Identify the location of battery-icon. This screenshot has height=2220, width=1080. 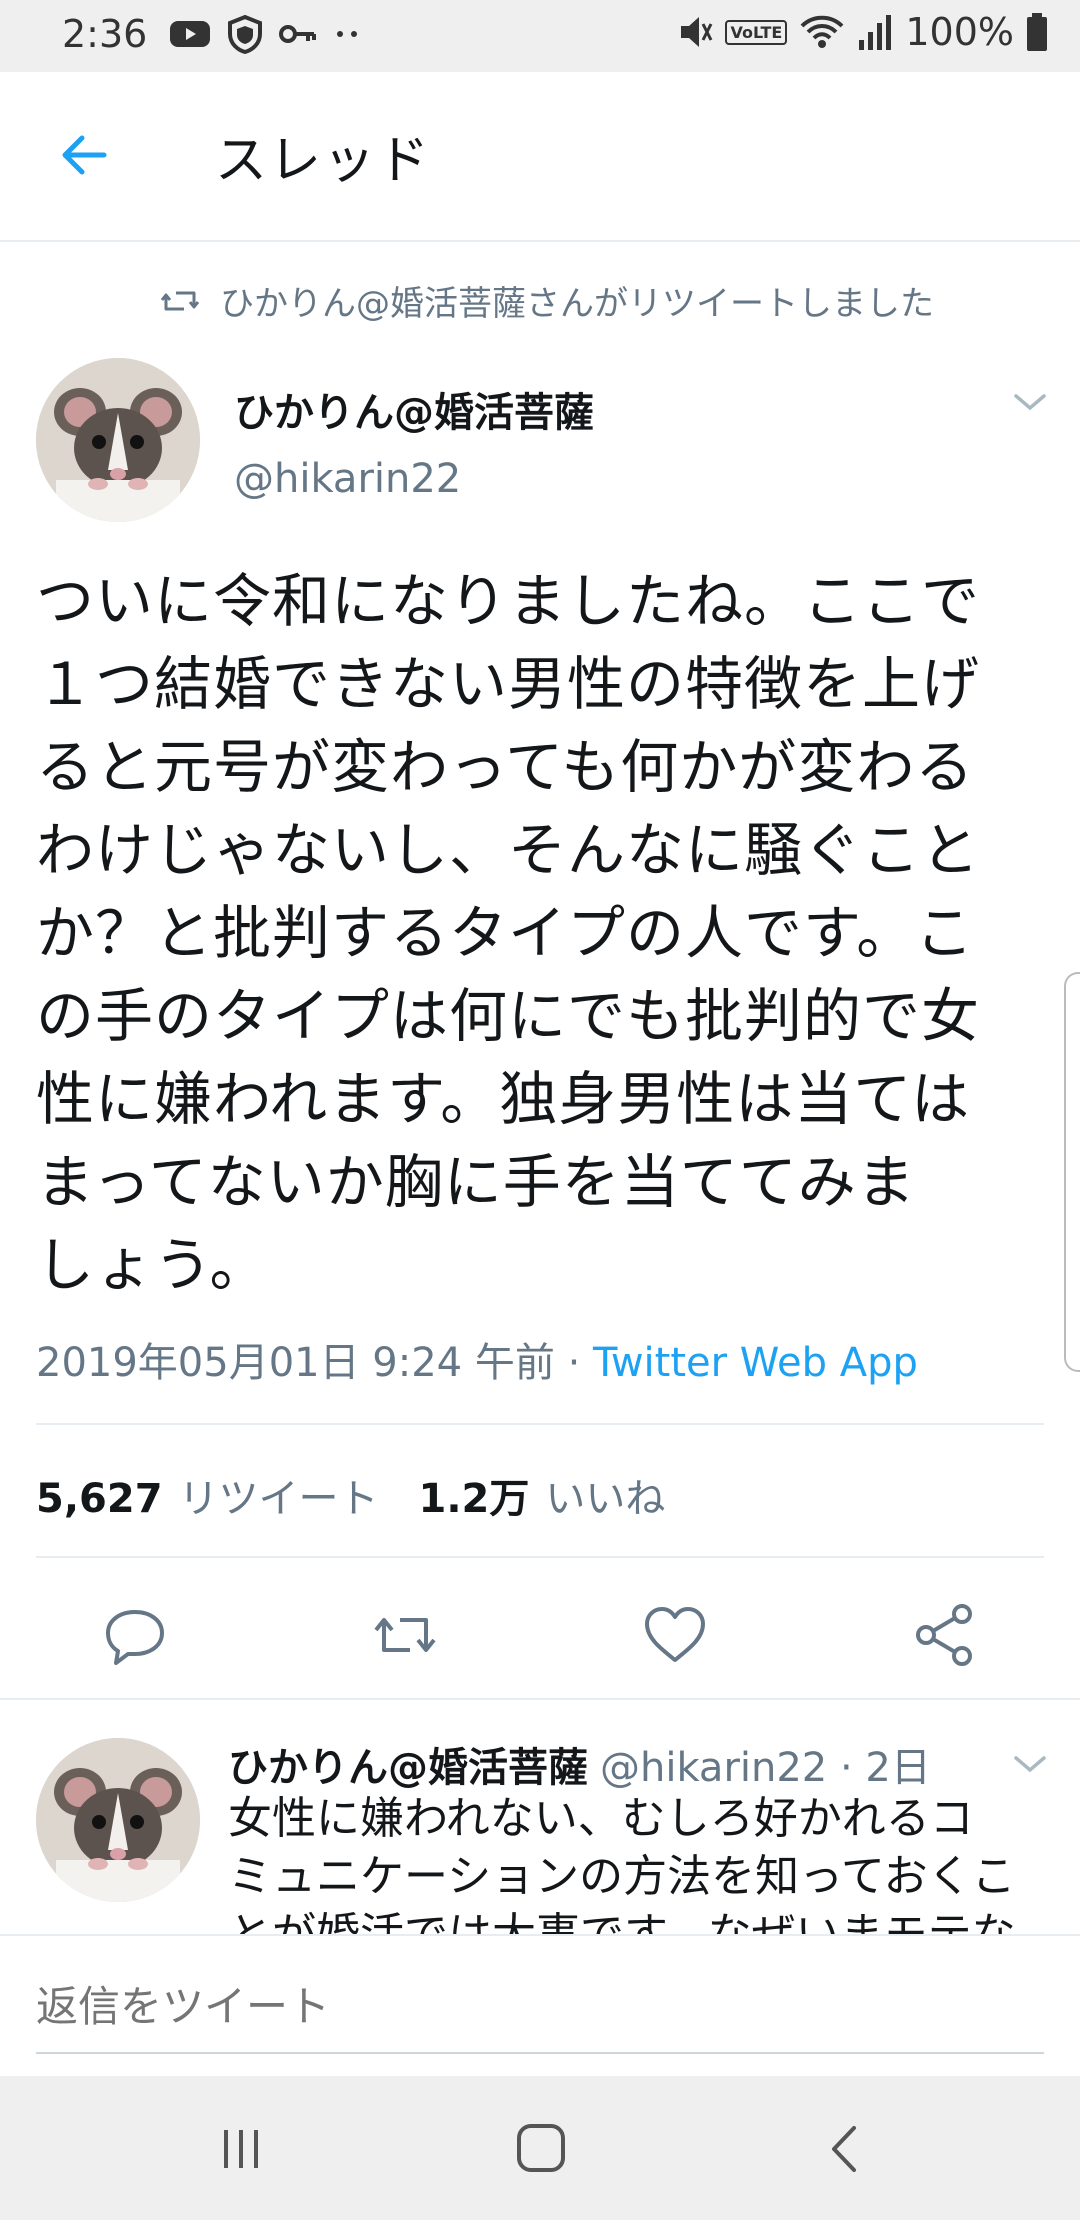
(1037, 32).